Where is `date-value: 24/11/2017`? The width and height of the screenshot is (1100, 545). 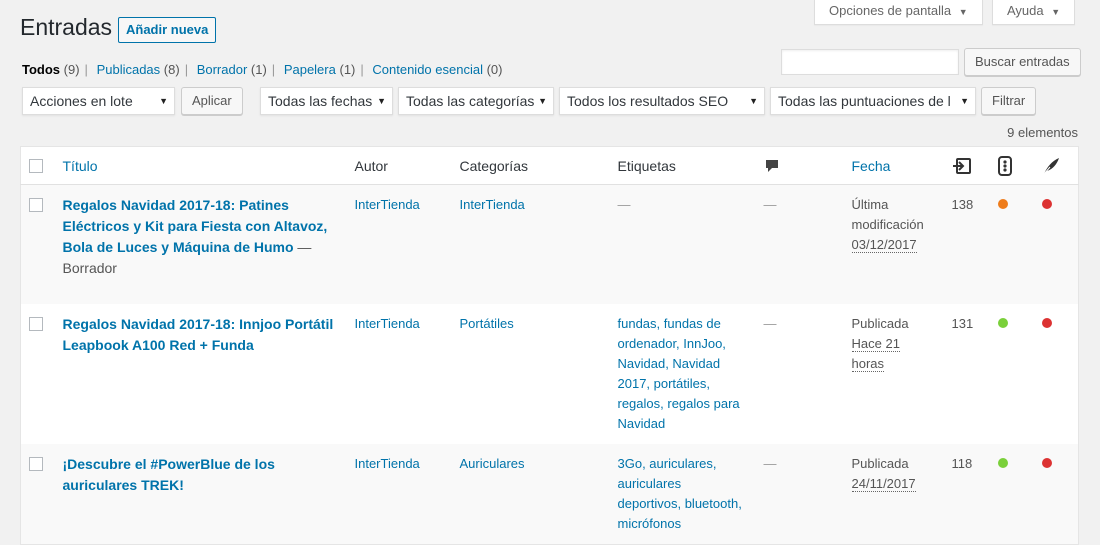 date-value: 24/11/2017 is located at coordinates (883, 483).